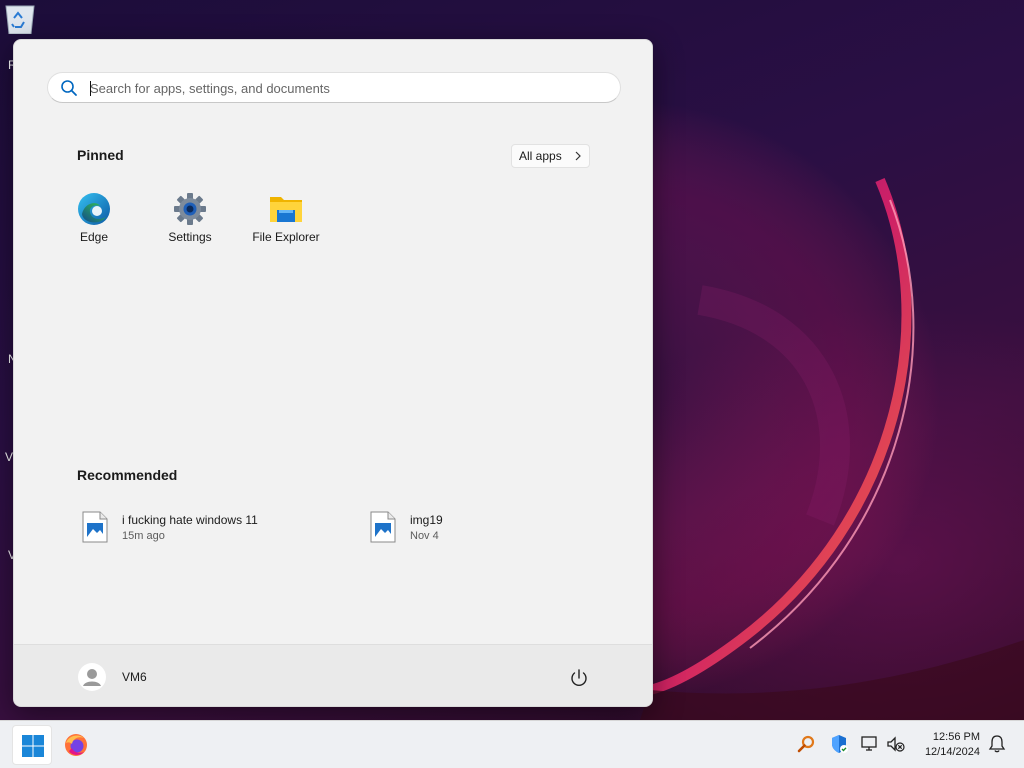  What do you see at coordinates (956, 737) in the screenshot?
I see `clock-time: 12:56 PM` at bounding box center [956, 737].